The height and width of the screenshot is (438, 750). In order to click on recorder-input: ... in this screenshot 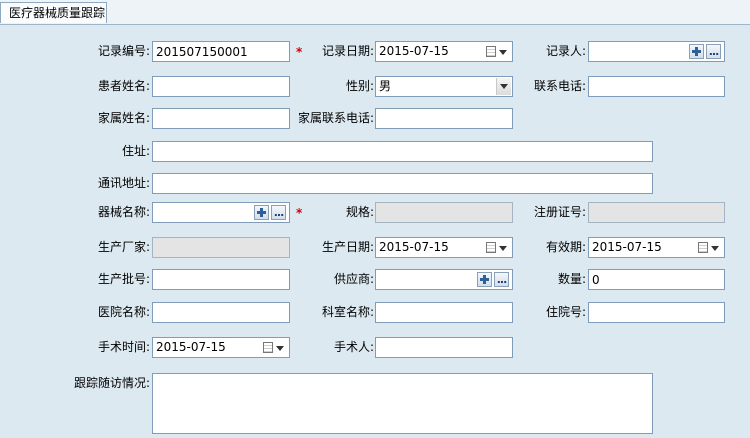, I will do `click(656, 51)`.